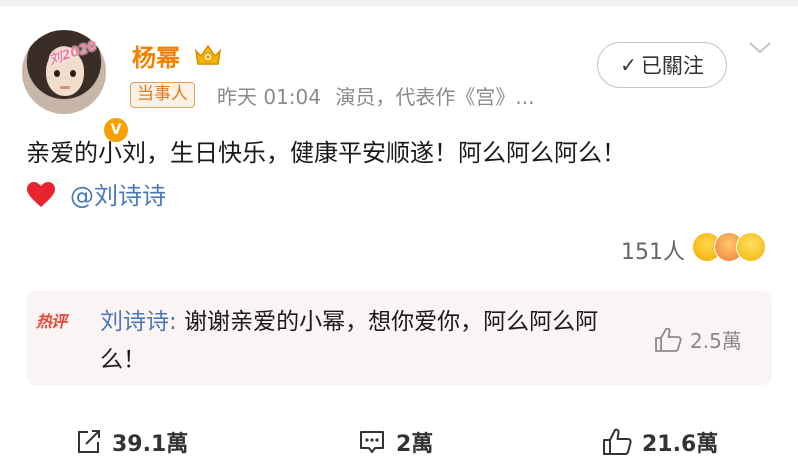 The width and height of the screenshot is (798, 473). What do you see at coordinates (716, 341) in the screenshot?
I see `comment-like-count: 2.5萬` at bounding box center [716, 341].